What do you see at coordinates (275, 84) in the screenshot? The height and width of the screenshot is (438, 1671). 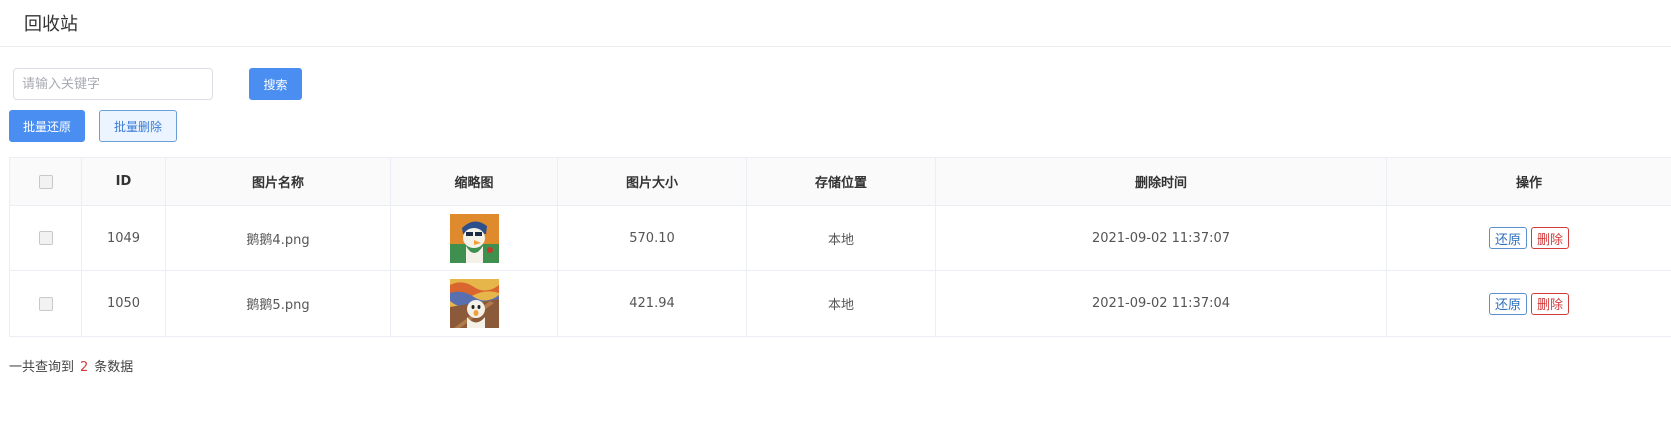 I see `search-button: 搜索` at bounding box center [275, 84].